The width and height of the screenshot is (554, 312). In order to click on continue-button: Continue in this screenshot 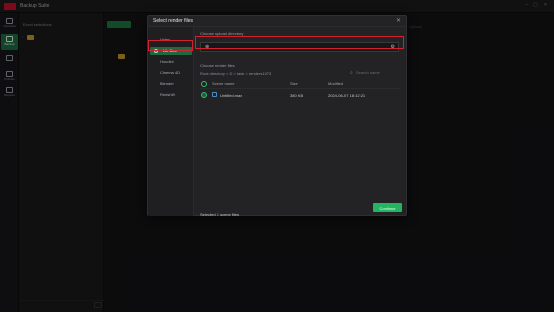, I will do `click(387, 207)`.